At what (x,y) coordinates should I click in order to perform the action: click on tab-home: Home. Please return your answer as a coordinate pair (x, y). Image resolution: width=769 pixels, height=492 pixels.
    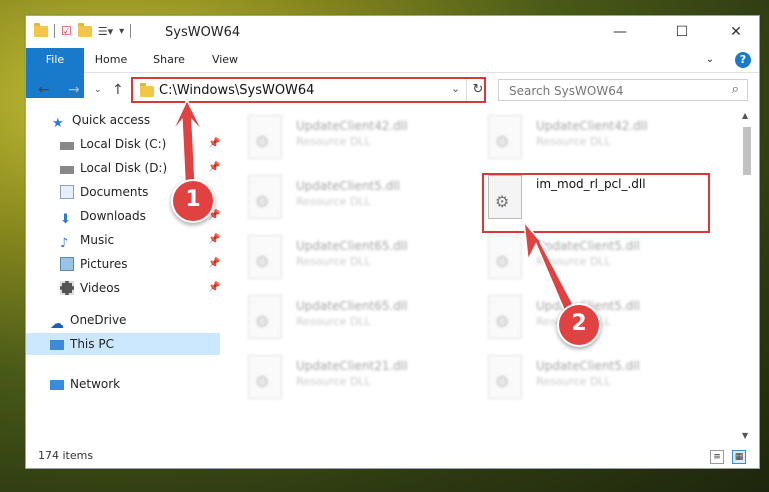
    Looking at the image, I should click on (111, 60).